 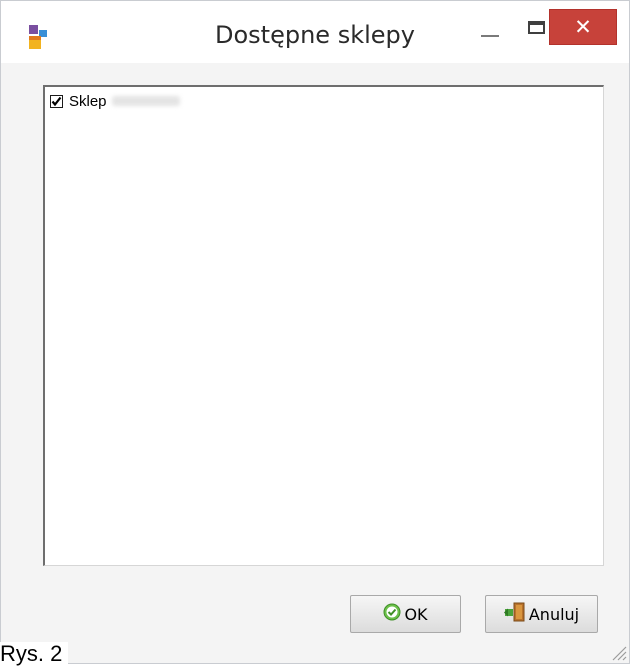 I want to click on cancel-button: Anuluj, so click(x=541, y=614).